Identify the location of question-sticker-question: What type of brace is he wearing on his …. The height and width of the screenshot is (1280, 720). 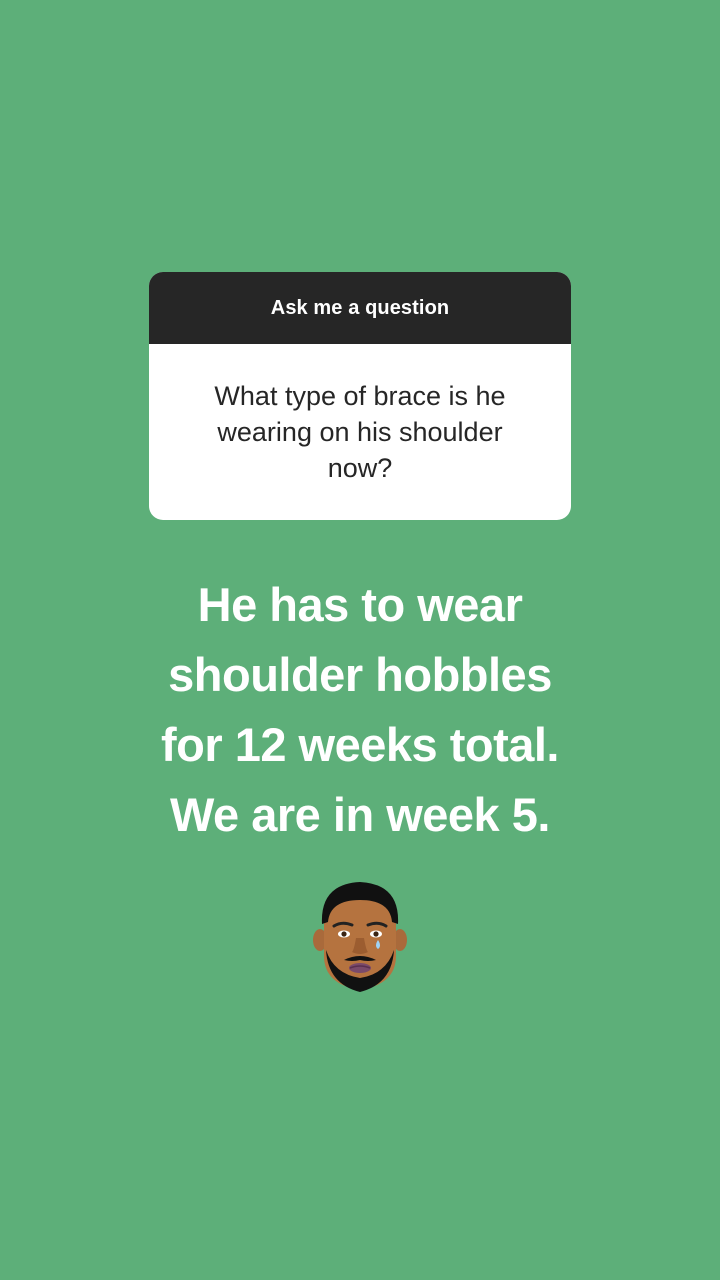
(360, 432).